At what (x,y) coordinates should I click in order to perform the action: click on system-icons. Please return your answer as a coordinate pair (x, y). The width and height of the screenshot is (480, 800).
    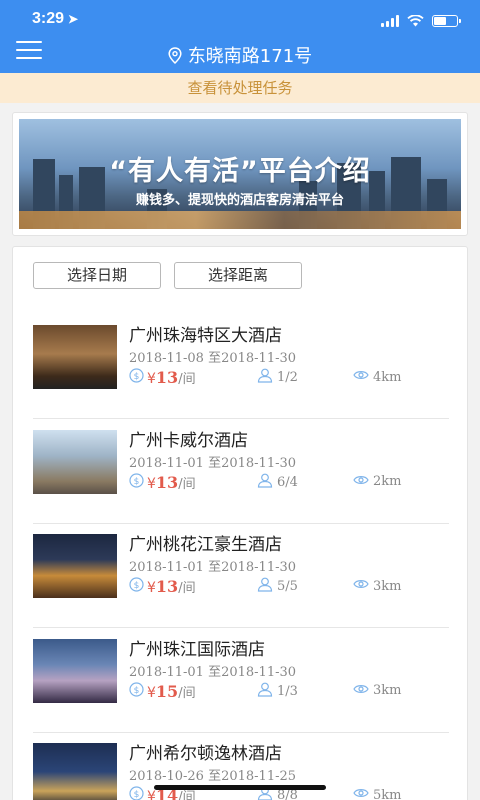
    Looking at the image, I should click on (421, 21).